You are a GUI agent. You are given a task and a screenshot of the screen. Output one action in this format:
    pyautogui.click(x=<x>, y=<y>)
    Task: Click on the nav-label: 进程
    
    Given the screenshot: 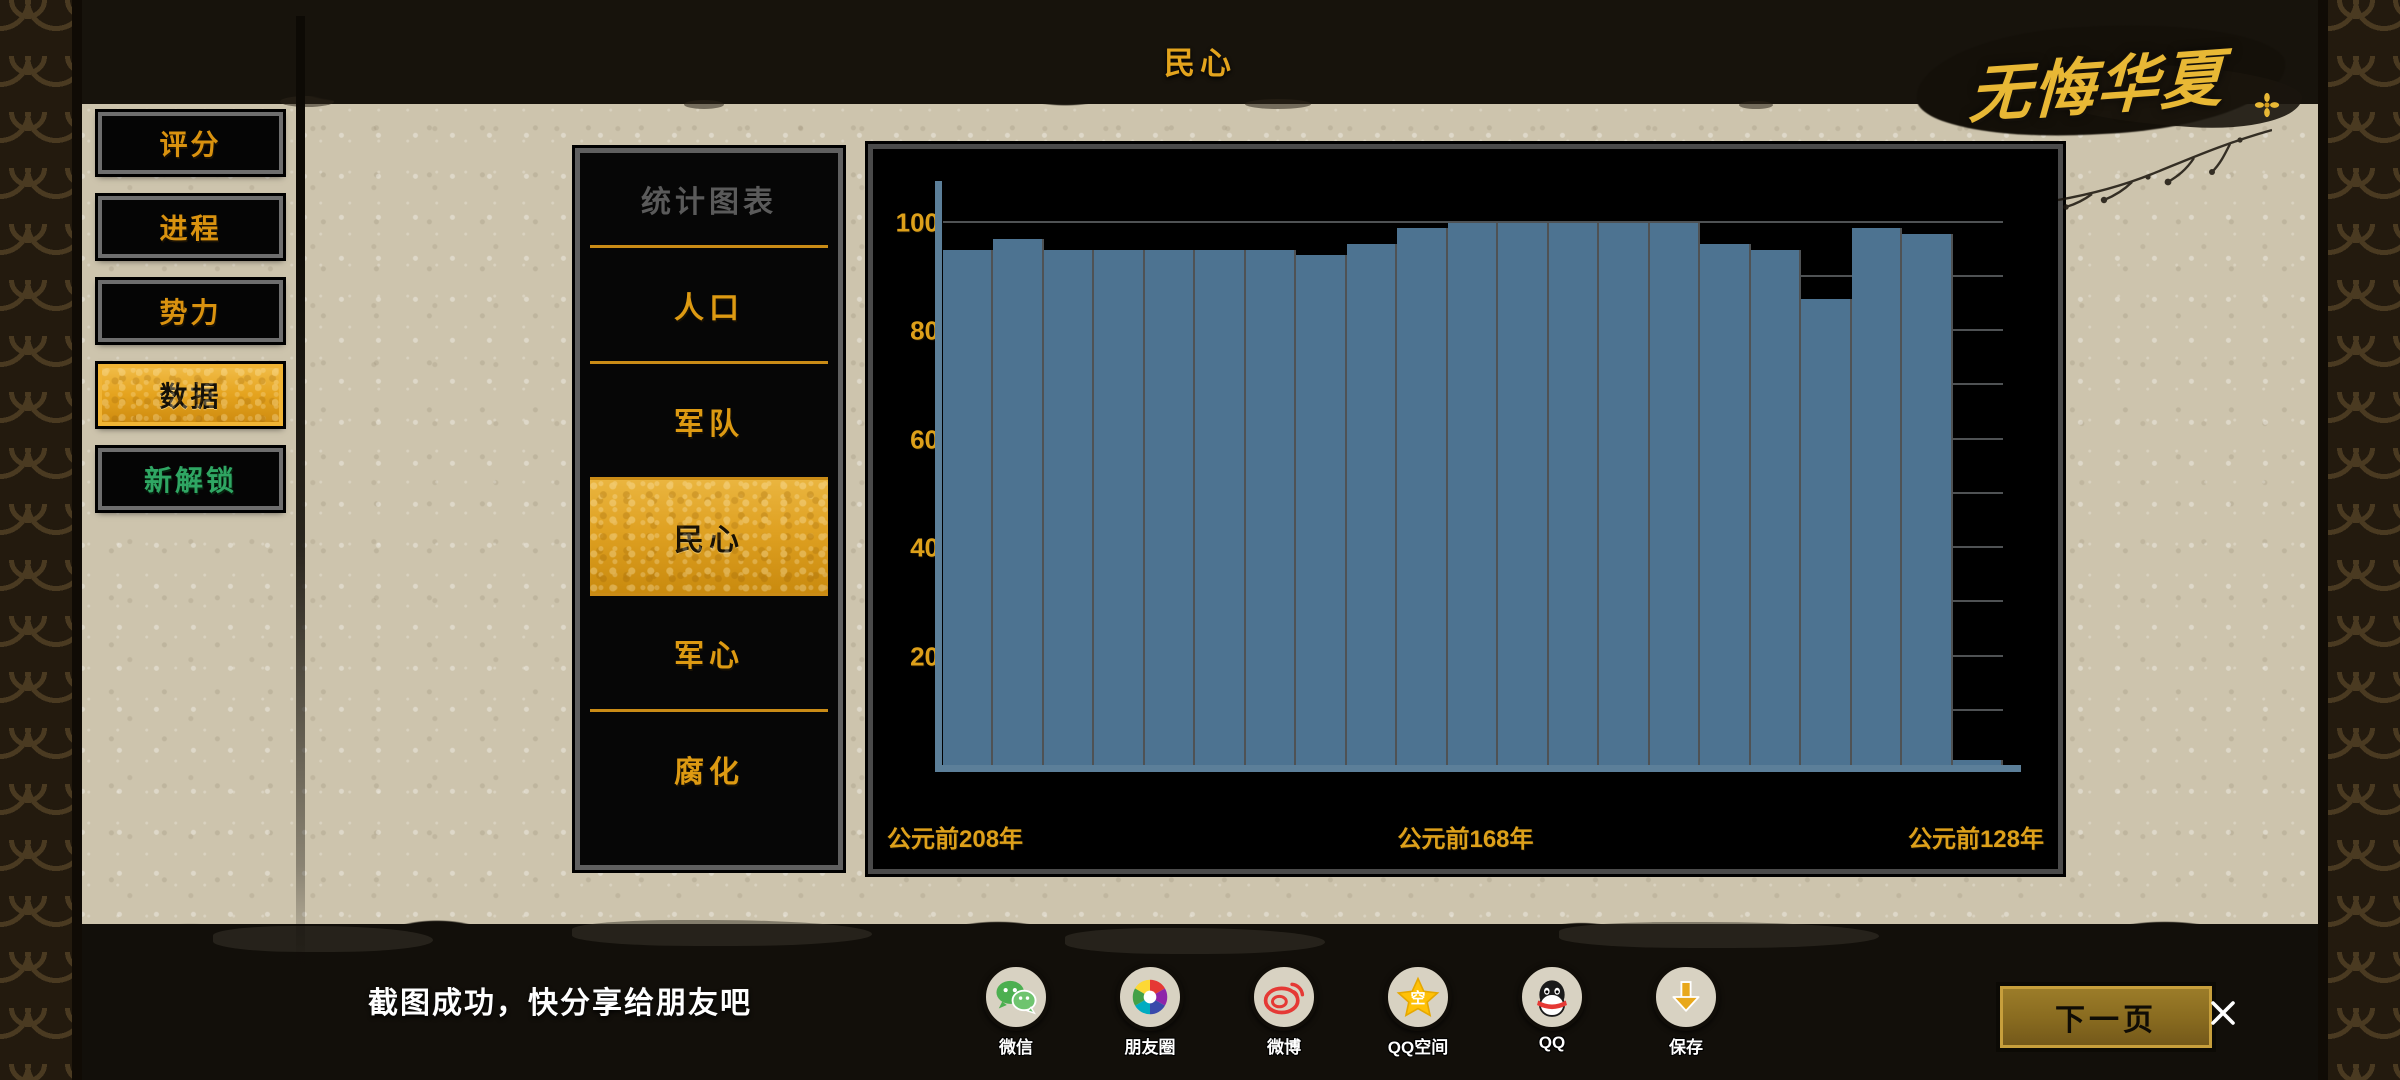 What is the action you would take?
    pyautogui.click(x=190, y=228)
    